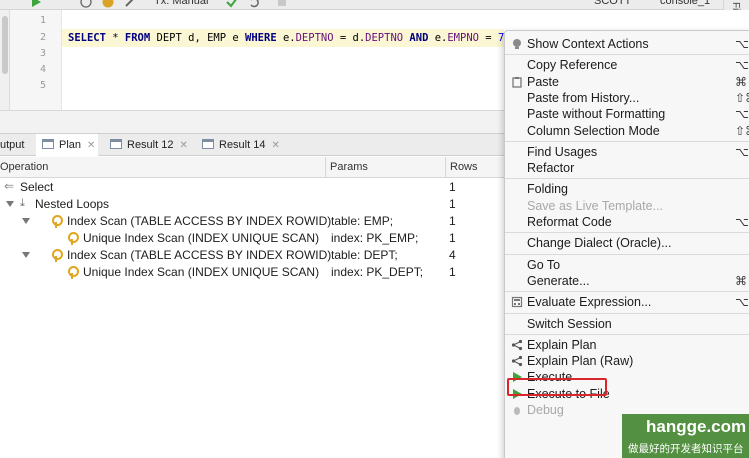  What do you see at coordinates (15, 145) in the screenshot?
I see `tab-output: utput` at bounding box center [15, 145].